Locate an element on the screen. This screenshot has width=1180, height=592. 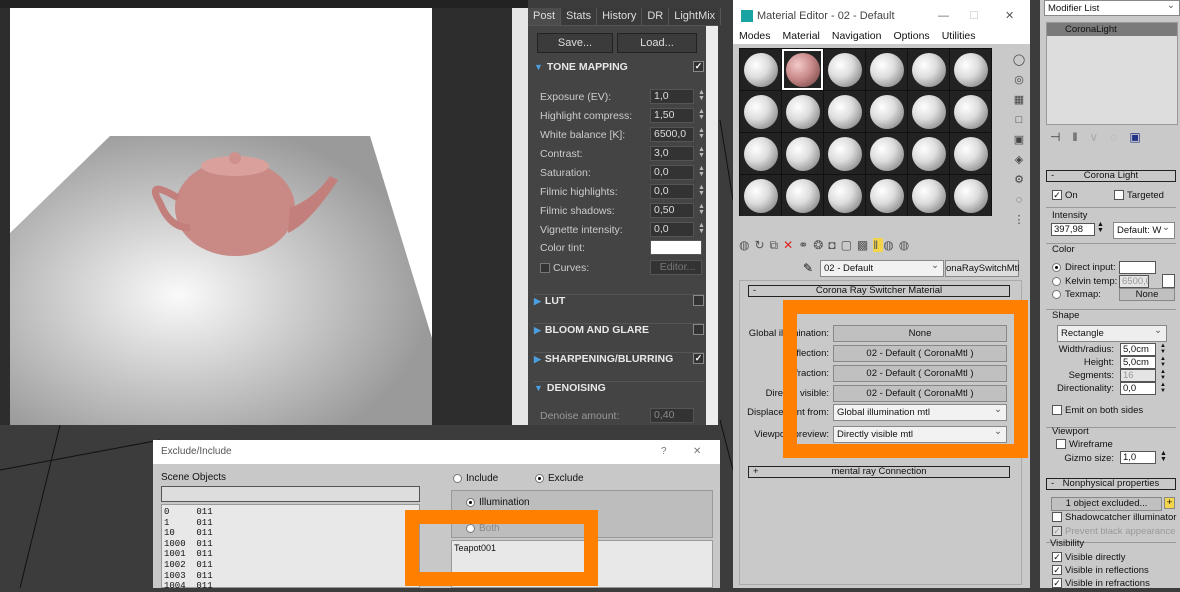
put-to-library-icon: ◘ is located at coordinates (834, 245).